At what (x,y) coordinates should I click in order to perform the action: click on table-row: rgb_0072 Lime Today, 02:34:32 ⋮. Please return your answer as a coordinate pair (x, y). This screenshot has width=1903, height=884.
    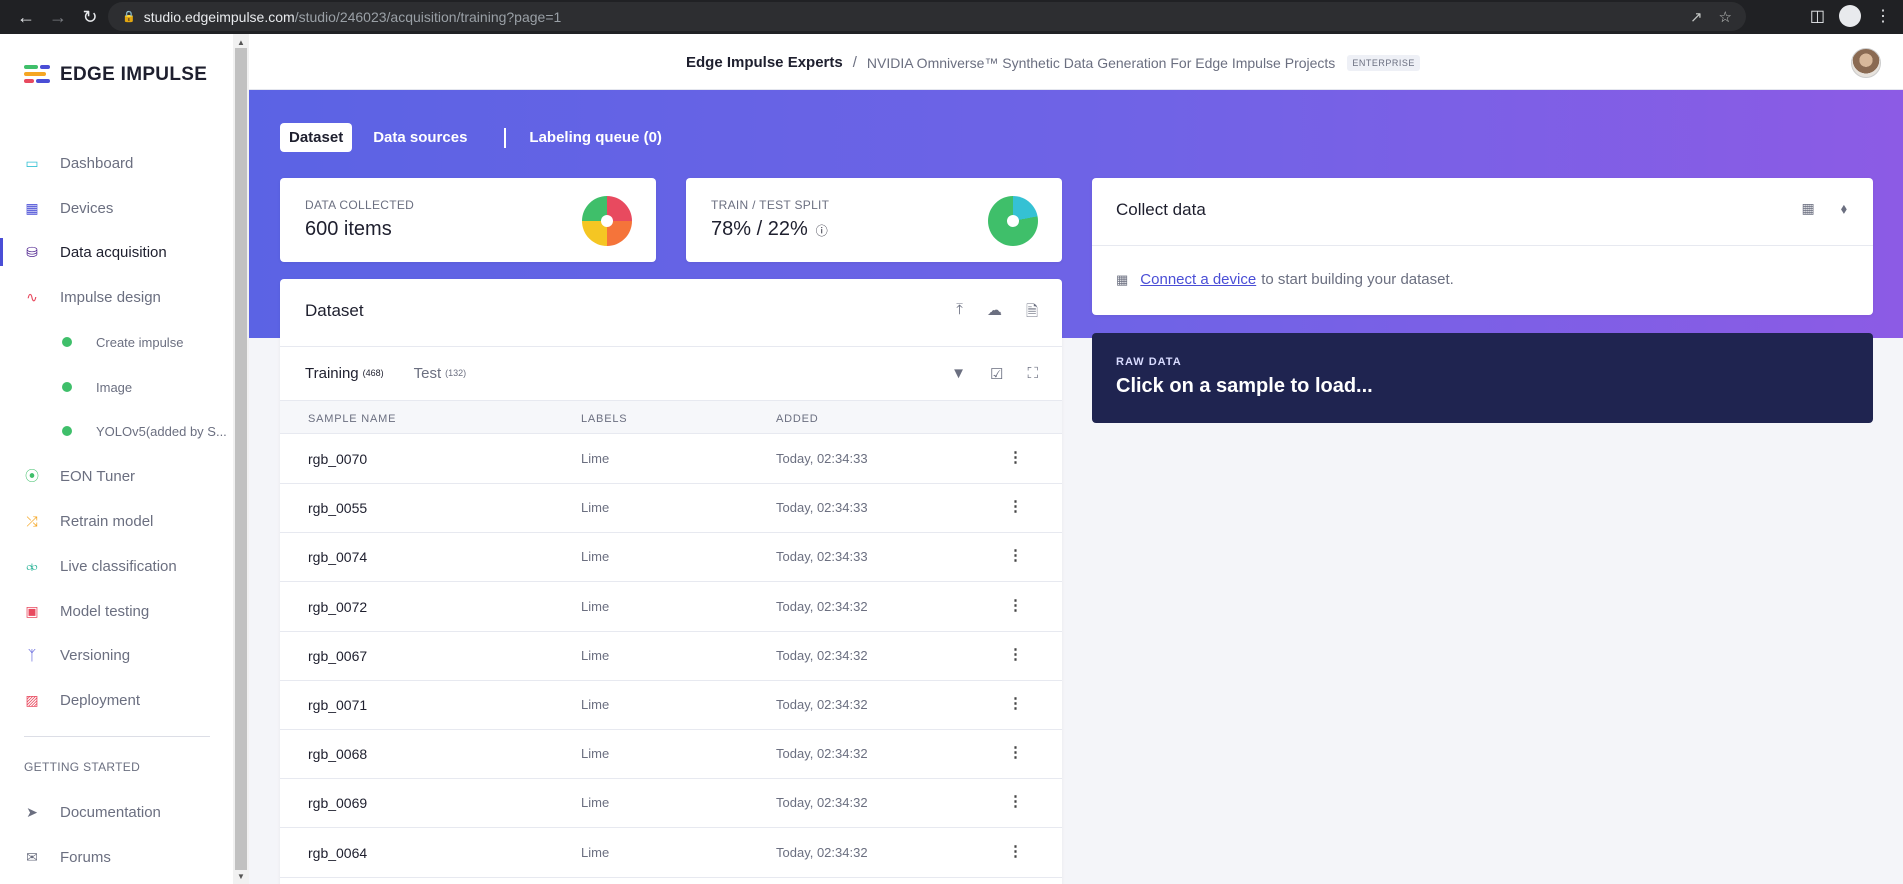
    Looking at the image, I should click on (671, 607).